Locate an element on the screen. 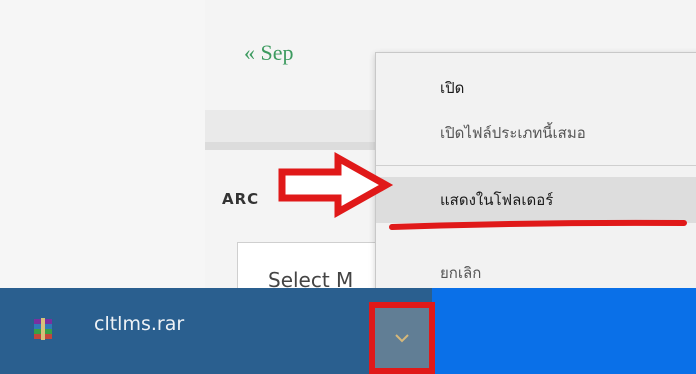 Image resolution: width=696 pixels, height=374 pixels. menu-separator is located at coordinates (536, 165).